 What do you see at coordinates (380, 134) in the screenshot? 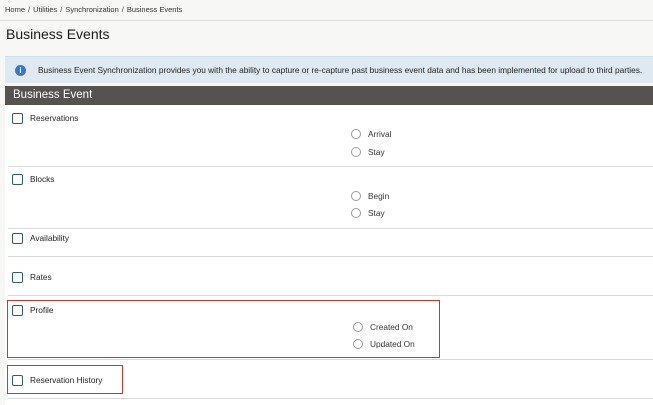
I see `arrival-label: Arrival` at bounding box center [380, 134].